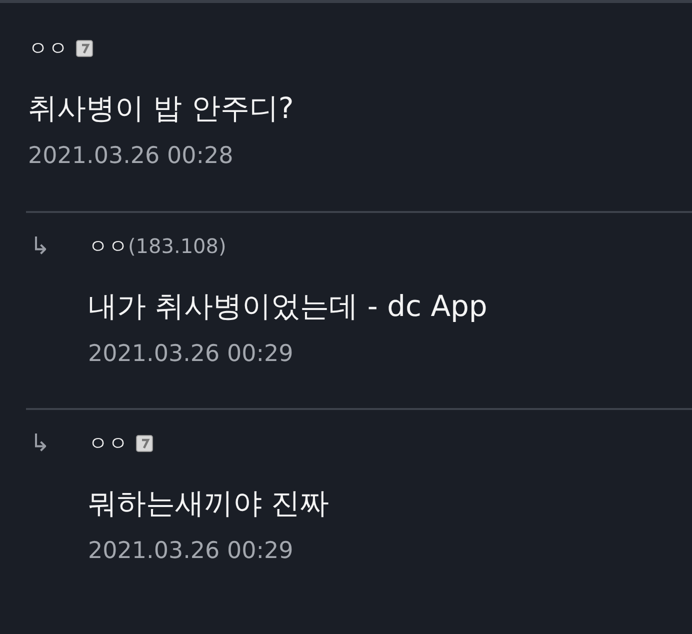 This screenshot has height=634, width=692. I want to click on comment-date: 2021.03.26 00:28, so click(131, 156).